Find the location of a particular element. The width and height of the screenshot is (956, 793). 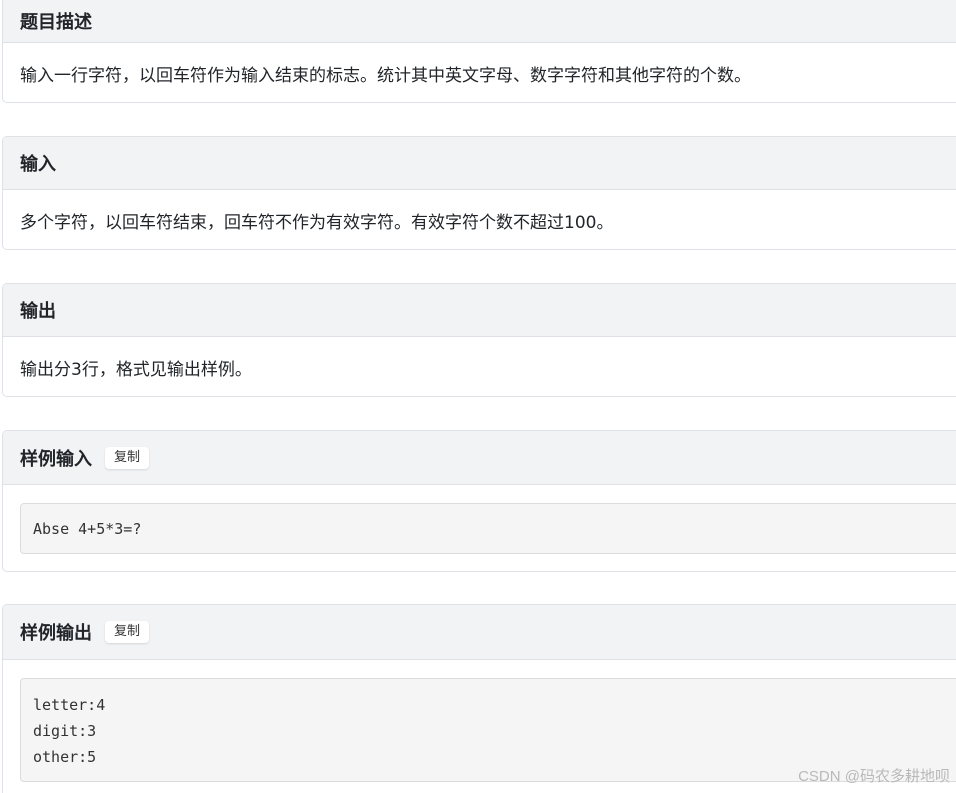

input-card: 输入 多个字符，以回车符结束，回车符不作为有效字符。有效字符个数不超过100。 is located at coordinates (479, 193).